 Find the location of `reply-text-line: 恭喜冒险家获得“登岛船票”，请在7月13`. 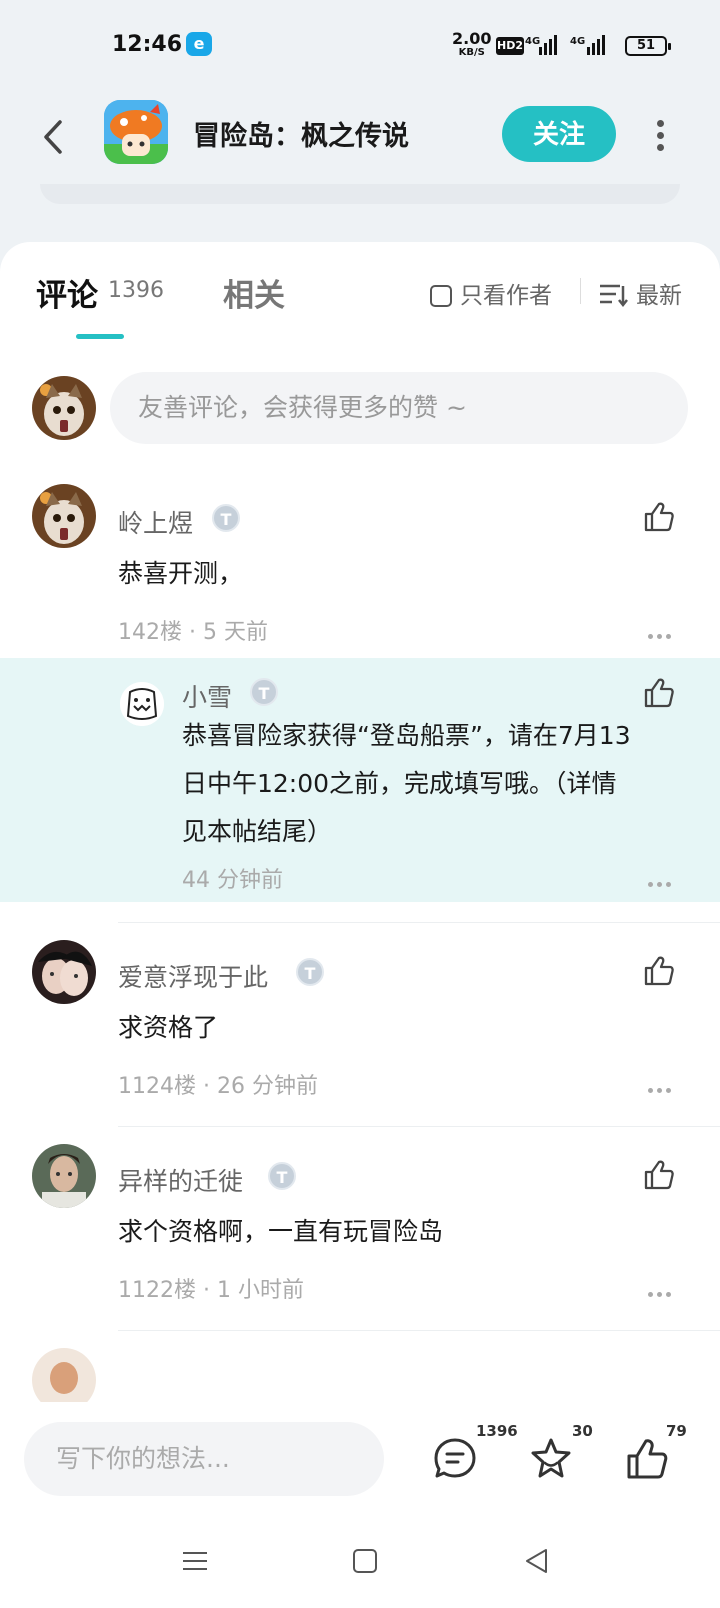

reply-text-line: 恭喜冒险家获得“登岛船票”，请在7月13 is located at coordinates (406, 735).